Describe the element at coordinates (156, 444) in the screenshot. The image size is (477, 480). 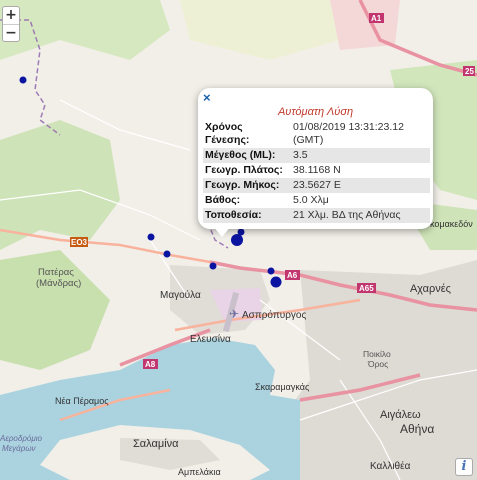
I see `place-label: Σαλαμίνα` at that location.